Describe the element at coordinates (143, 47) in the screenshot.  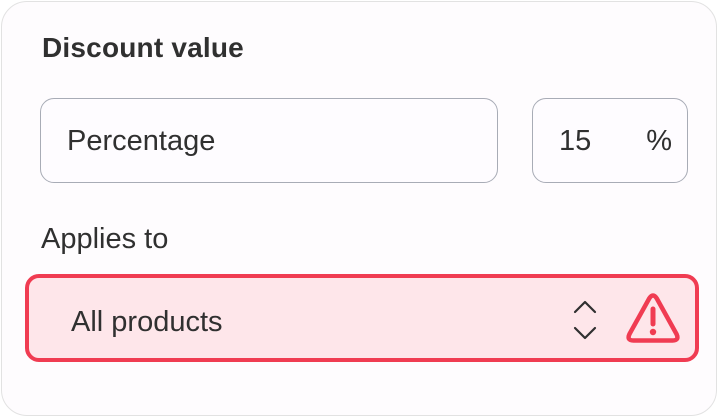
I see `section-title: Discount value` at that location.